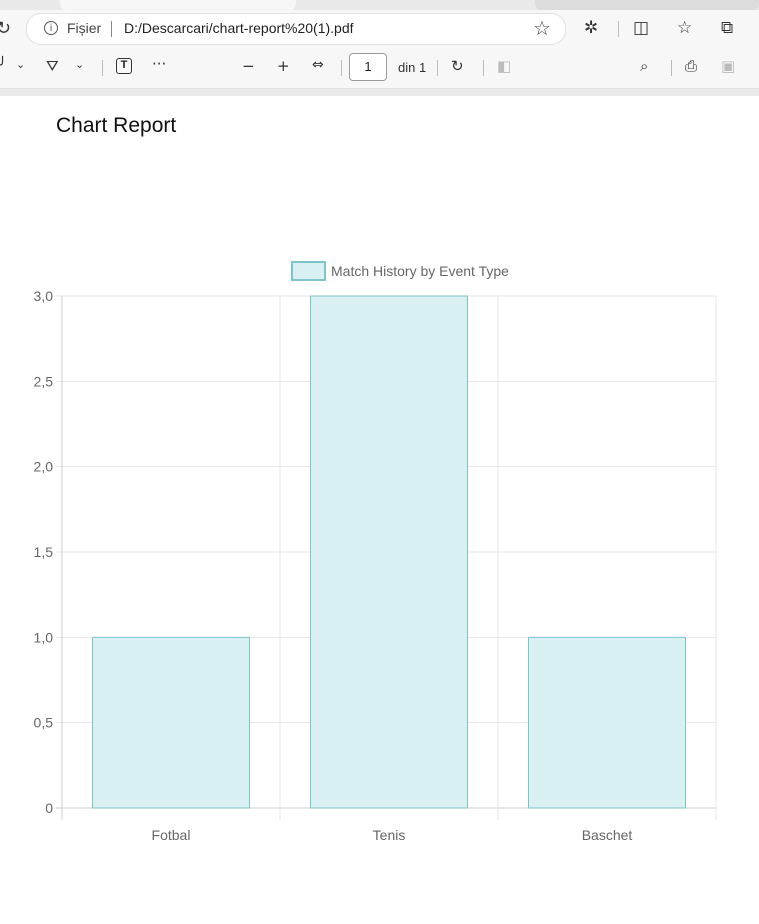 This screenshot has width=759, height=924. Describe the element at coordinates (49, 808) in the screenshot. I see `y-tick-label: 0` at that location.